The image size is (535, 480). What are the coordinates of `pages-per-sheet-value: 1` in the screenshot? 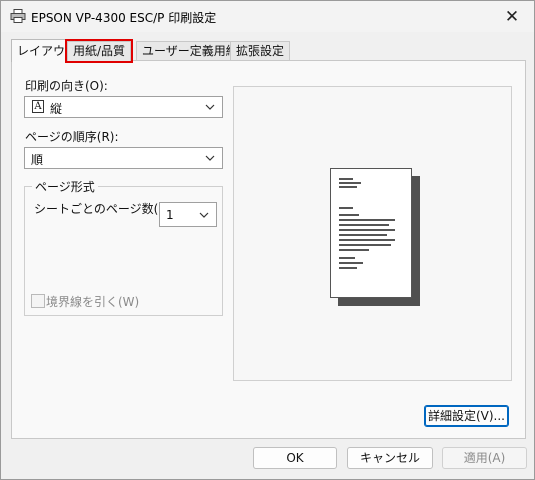 It's located at (170, 215).